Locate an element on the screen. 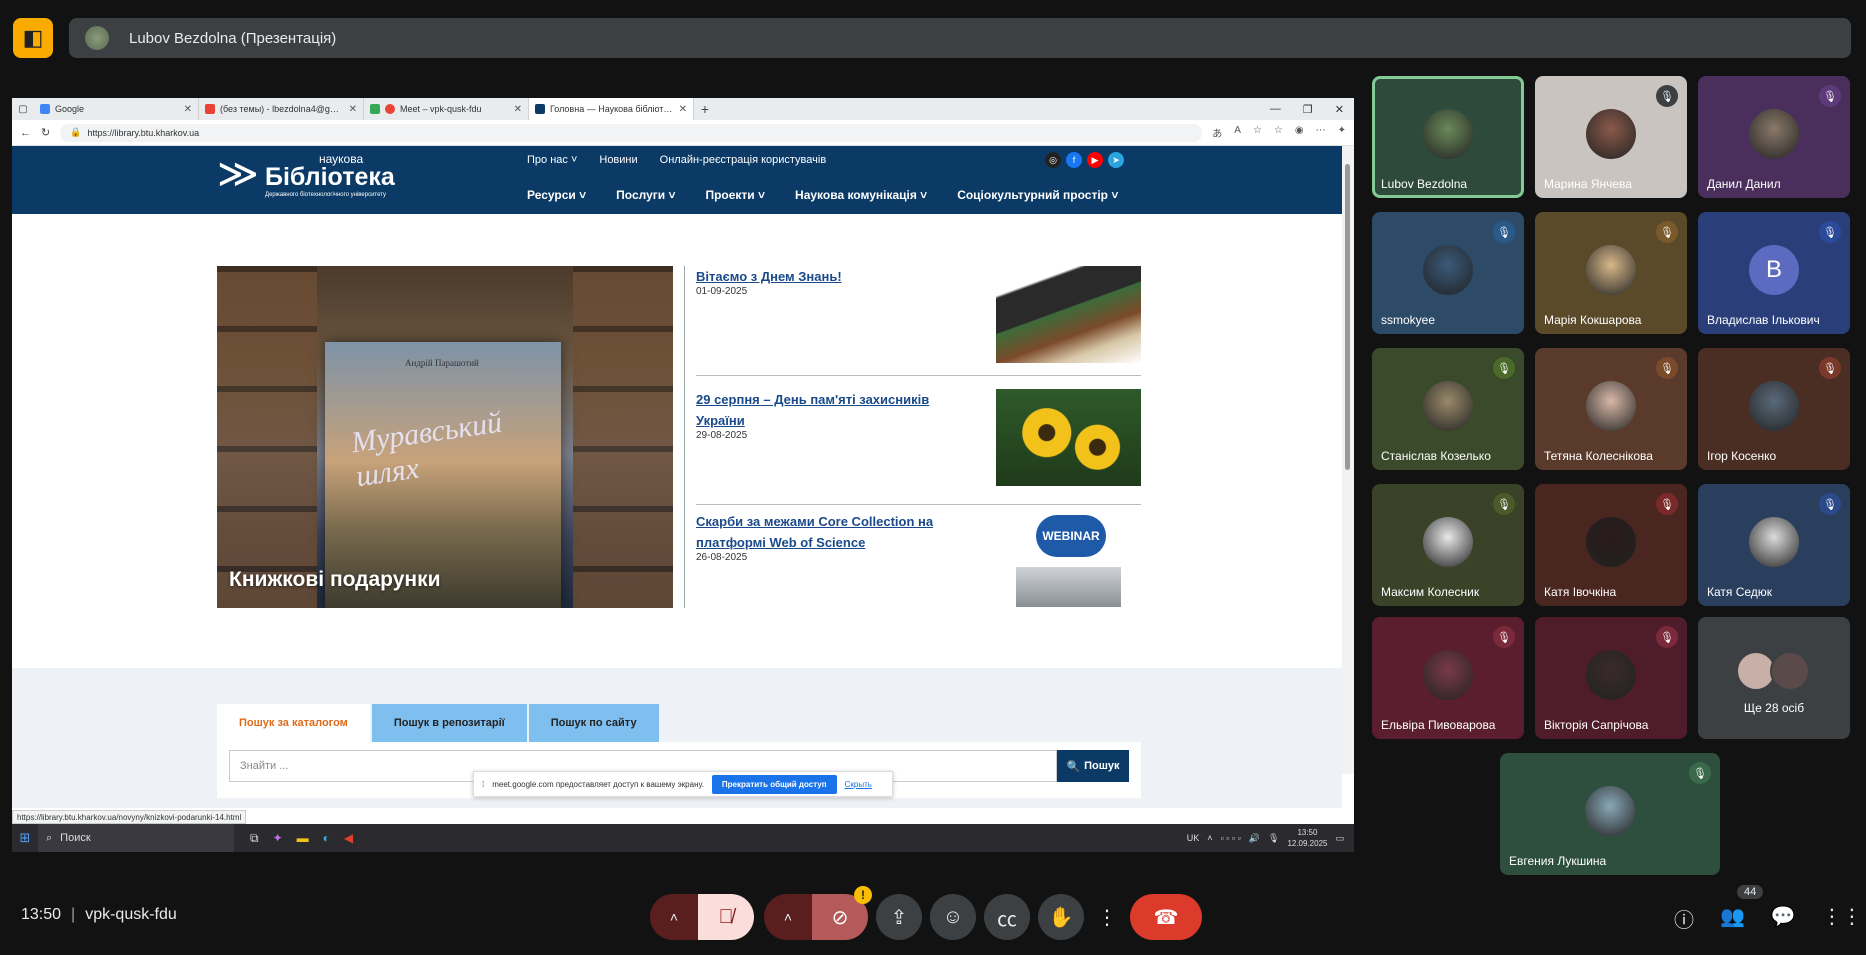 The image size is (1866, 955). camera-options-button: ˄ is located at coordinates (788, 917).